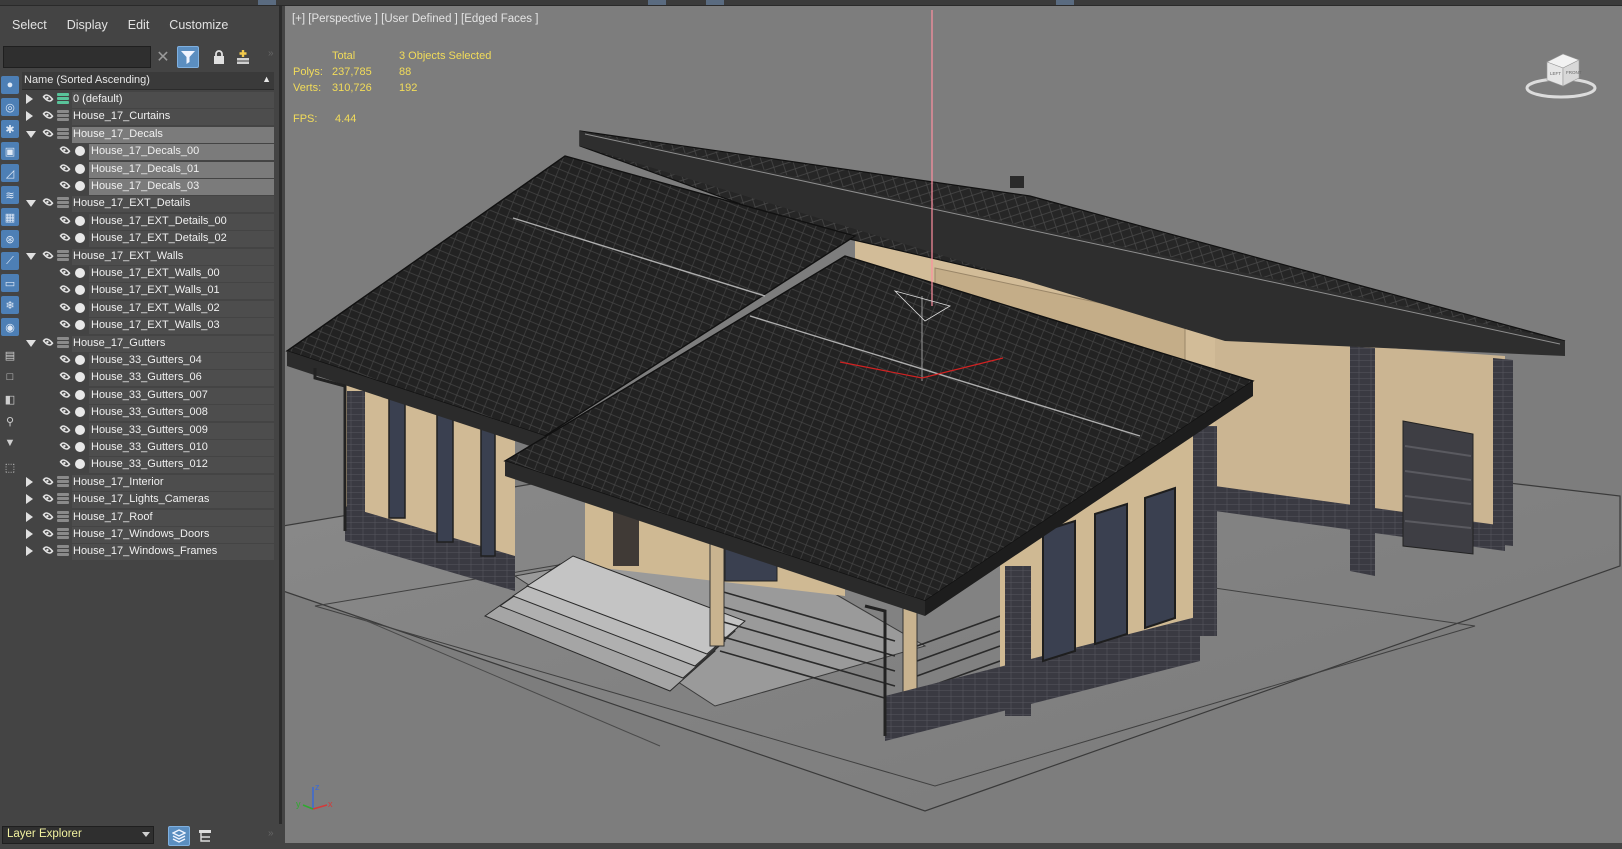 The height and width of the screenshot is (849, 1622). What do you see at coordinates (148, 169) in the screenshot?
I see `object-row: House_17_Decals_01` at bounding box center [148, 169].